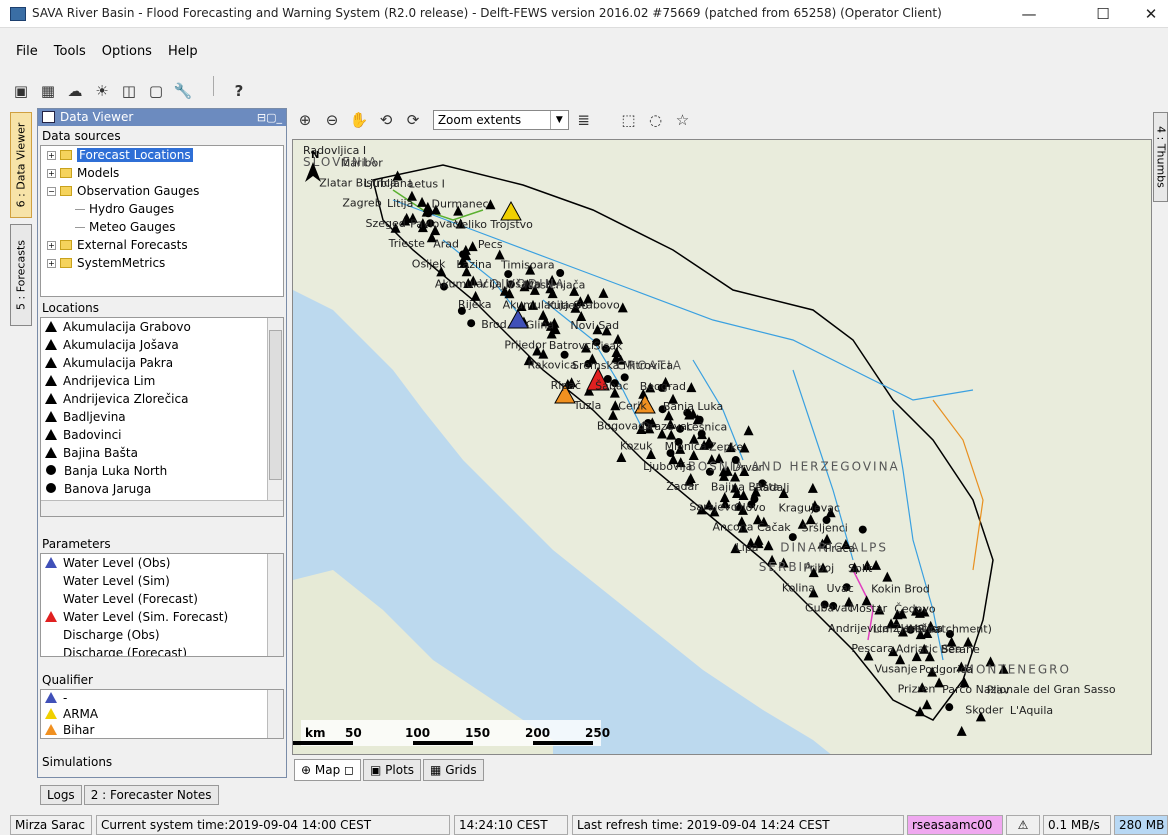  I want to click on locations-scrollbar, so click(275, 409).